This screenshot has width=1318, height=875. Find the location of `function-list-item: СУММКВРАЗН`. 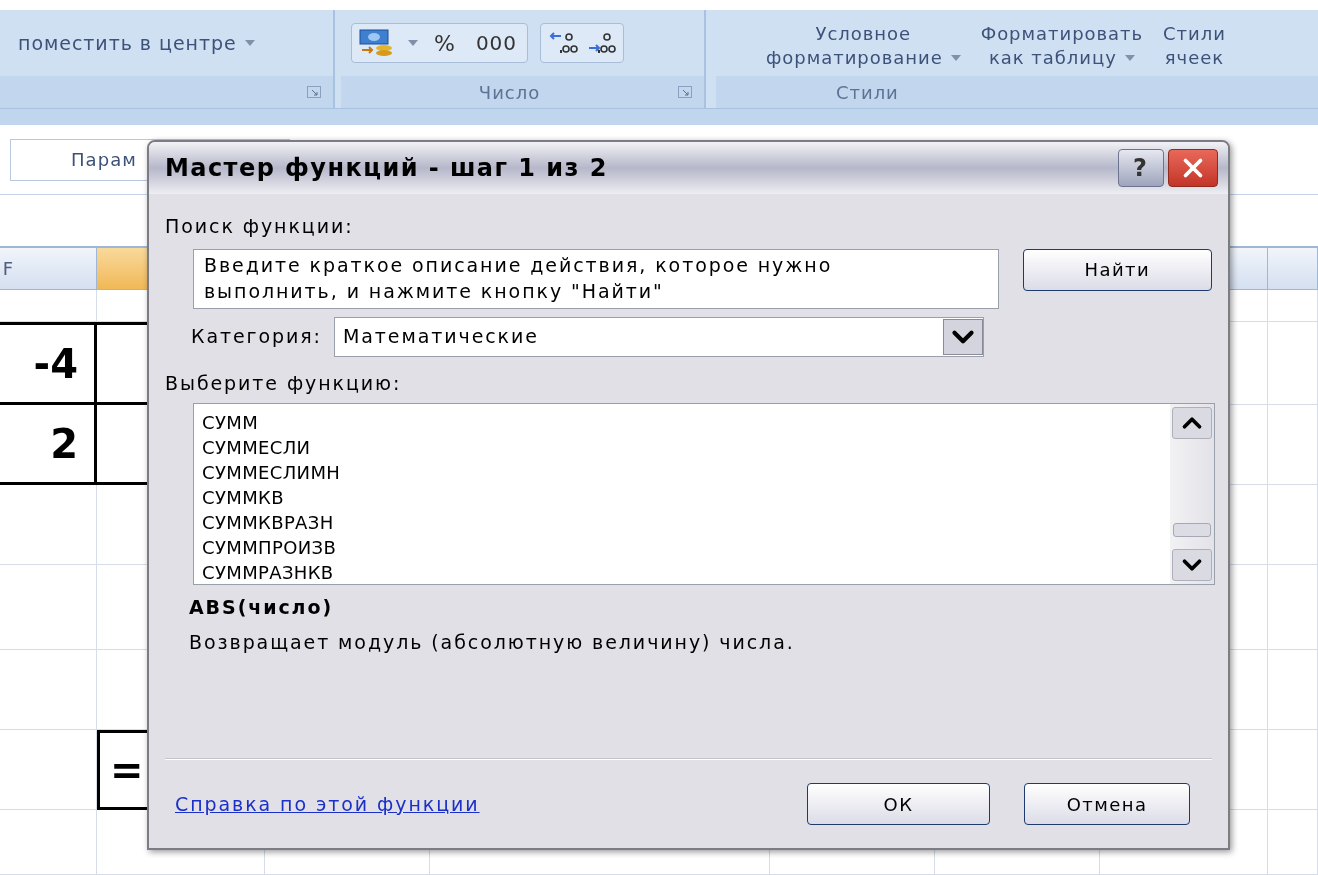

function-list-item: СУММКВРАЗН is located at coordinates (686, 522).